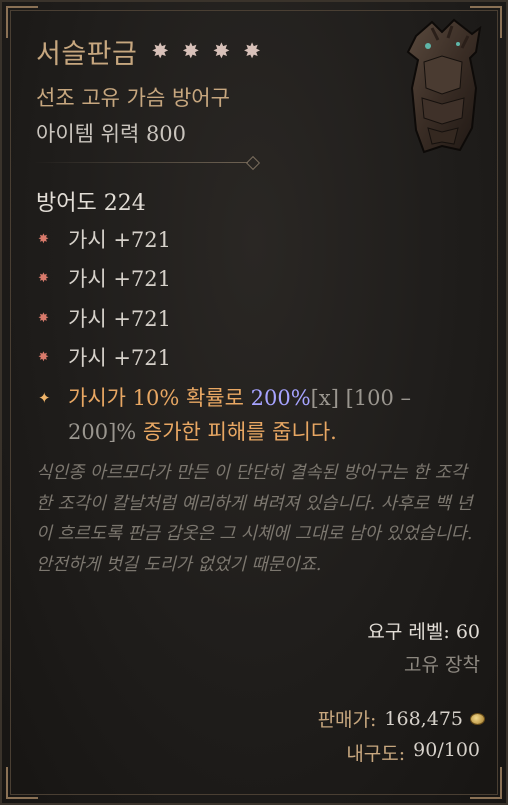  I want to click on sell-price: 판매가: 168,475, so click(401, 718).